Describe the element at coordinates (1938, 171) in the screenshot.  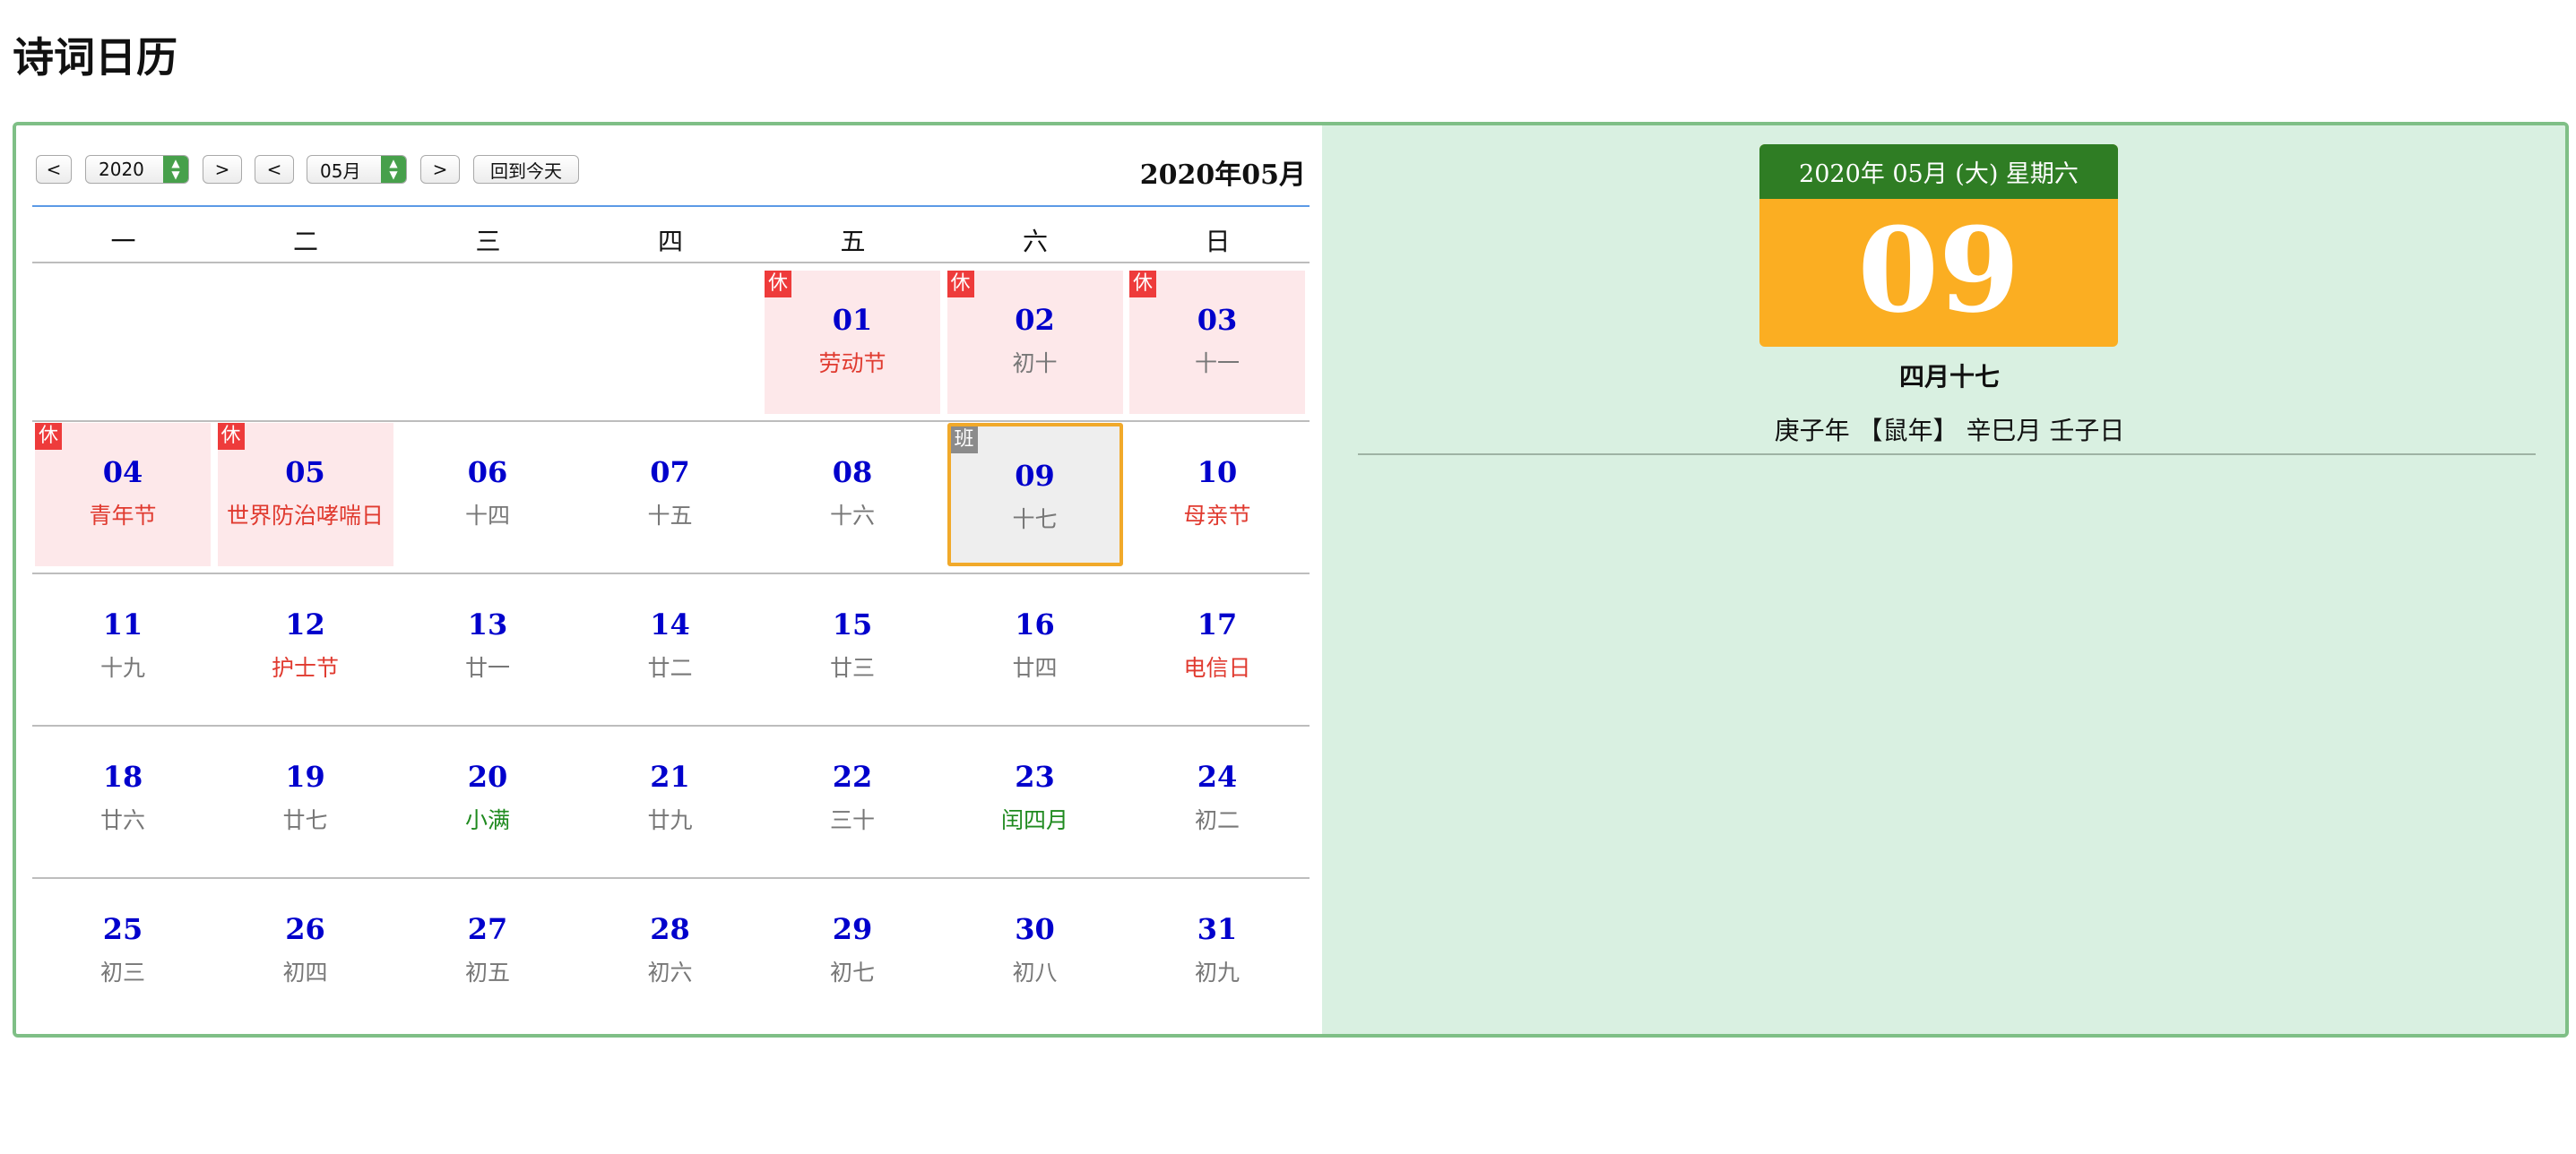
I see `selected-date-header: 2020年 05月 (大) 星期六` at that location.